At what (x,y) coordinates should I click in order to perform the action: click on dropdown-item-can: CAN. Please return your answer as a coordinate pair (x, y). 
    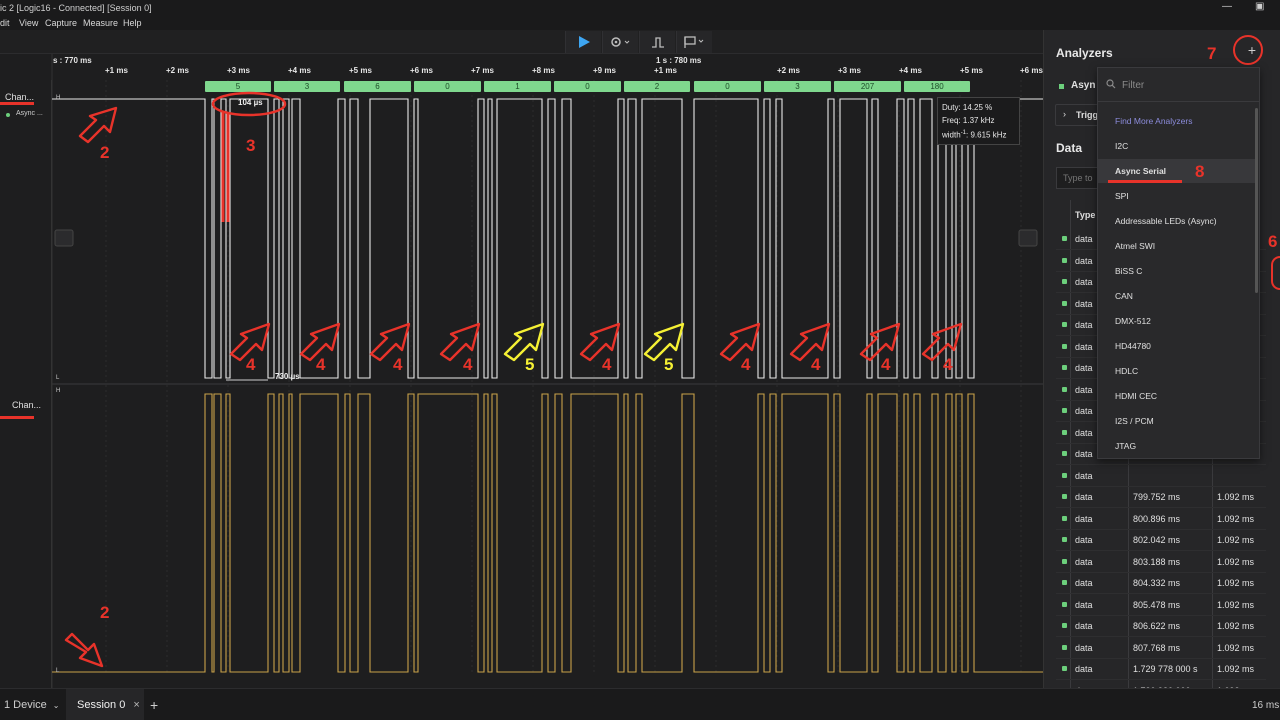
    Looking at the image, I should click on (1176, 296).